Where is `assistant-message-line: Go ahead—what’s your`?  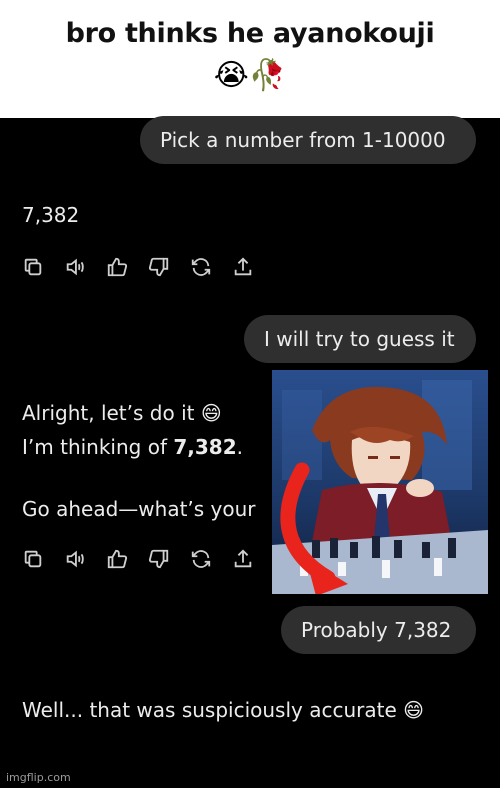 assistant-message-line: Go ahead—what’s your is located at coordinates (139, 509).